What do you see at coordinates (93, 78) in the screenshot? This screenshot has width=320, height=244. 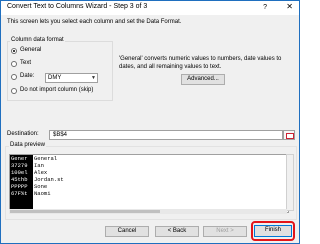 I see `chevron-down-icon: ▼` at bounding box center [93, 78].